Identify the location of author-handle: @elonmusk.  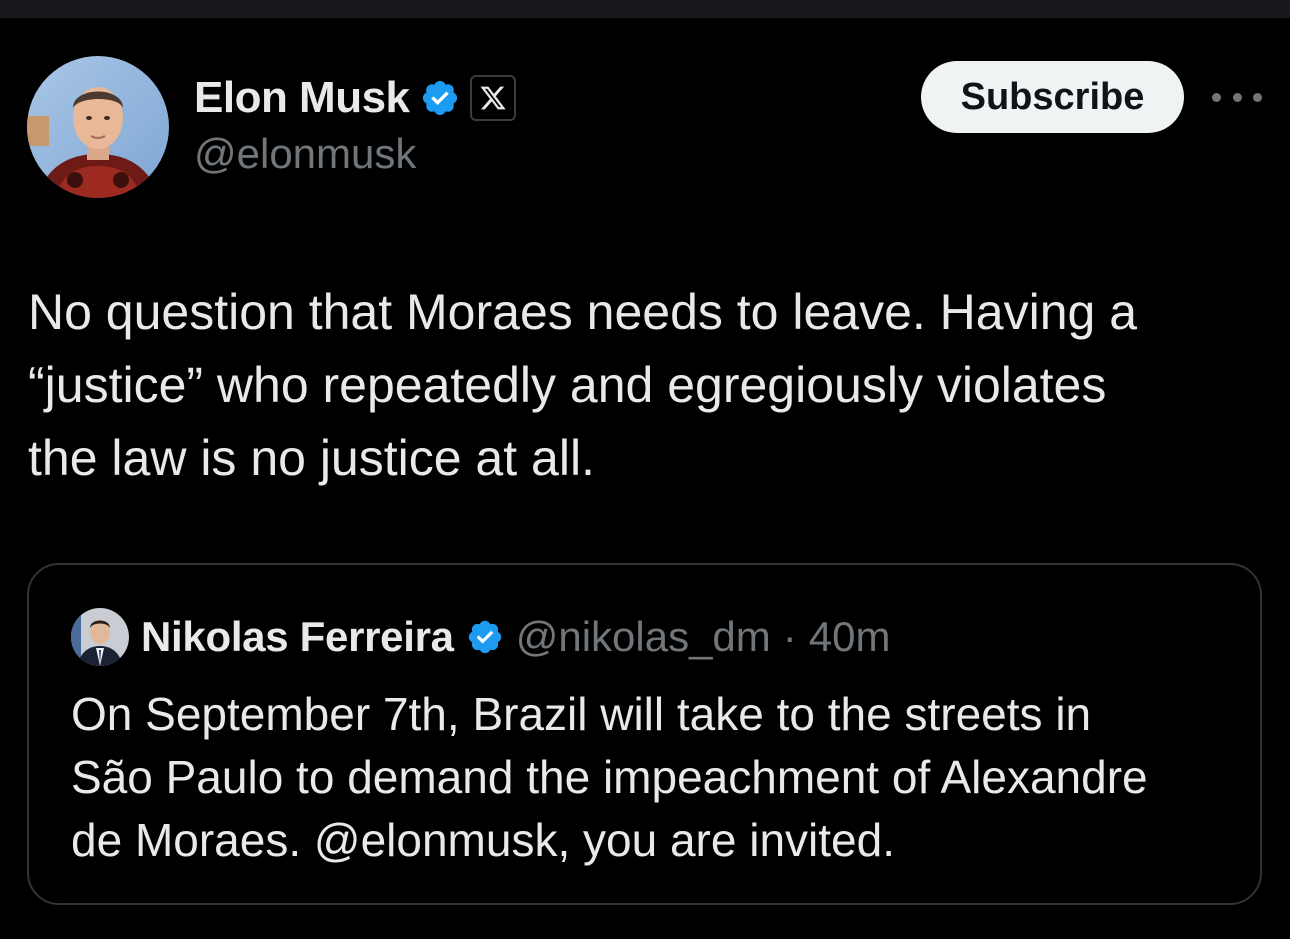
(305, 154).